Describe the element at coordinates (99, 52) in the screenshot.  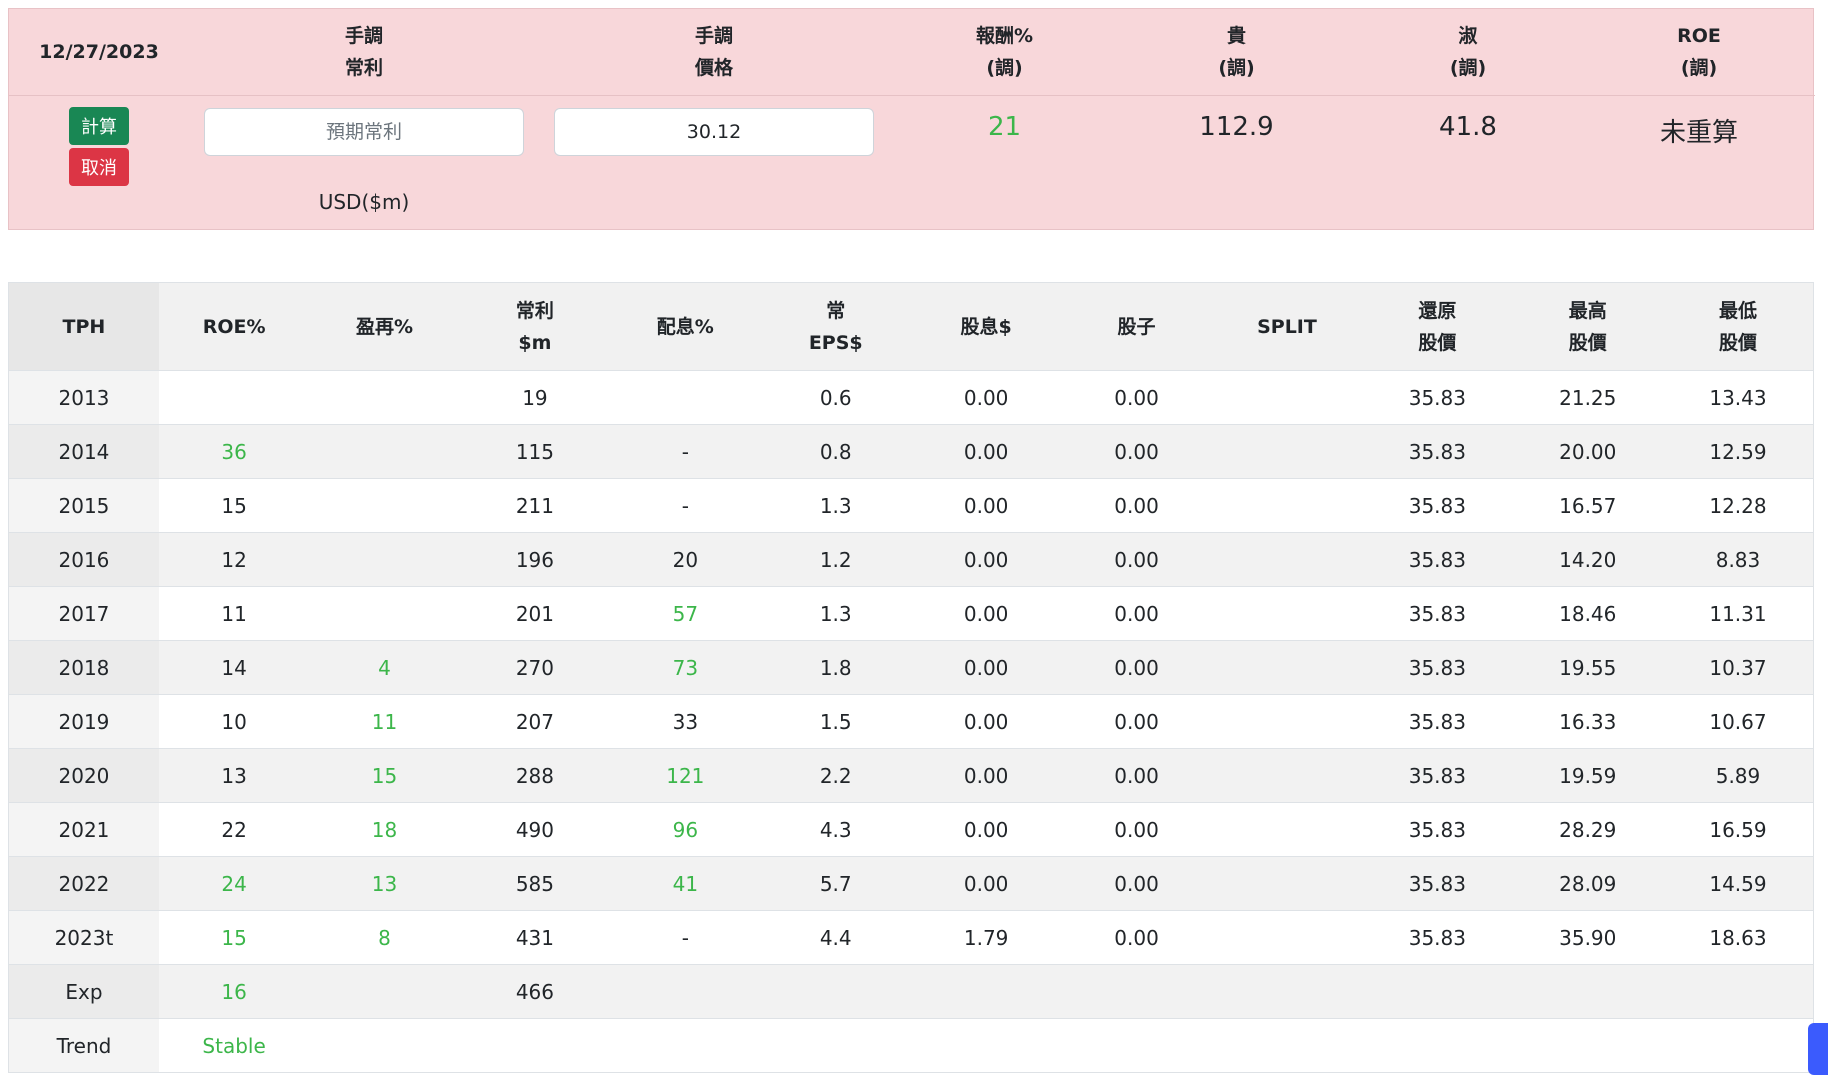
I see `calc-date: 12/27/2023` at that location.